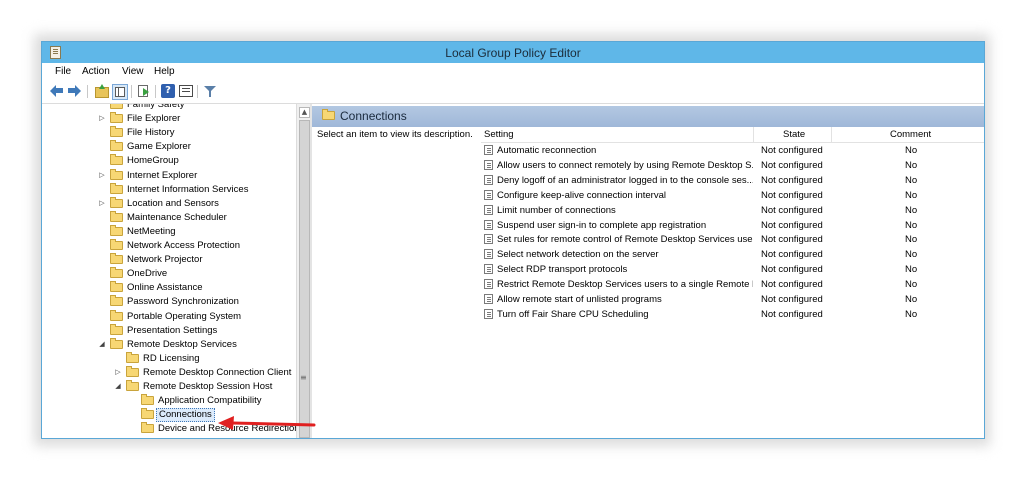  I want to click on scroll-up-icon: ▲, so click(304, 112).